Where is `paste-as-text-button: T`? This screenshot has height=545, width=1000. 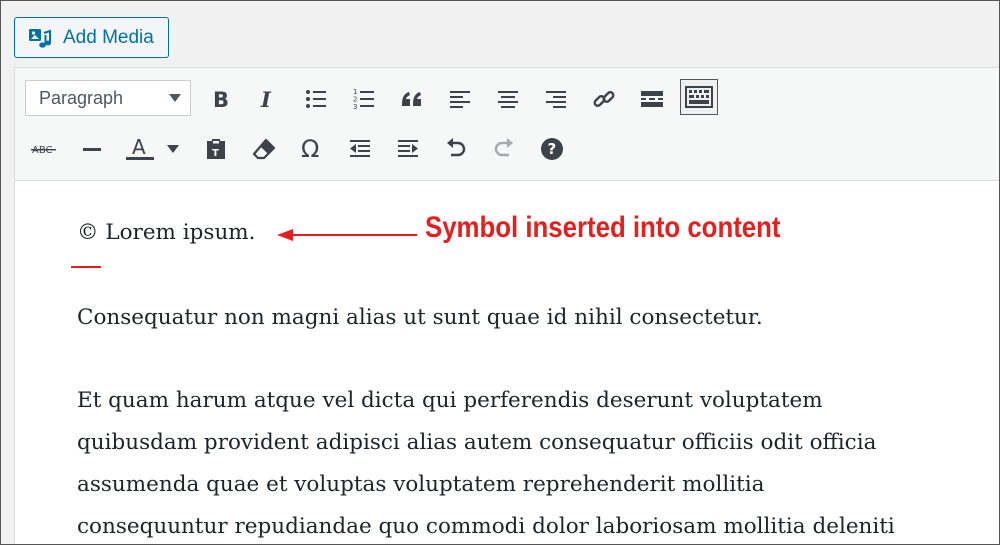
paste-as-text-button: T is located at coordinates (216, 149).